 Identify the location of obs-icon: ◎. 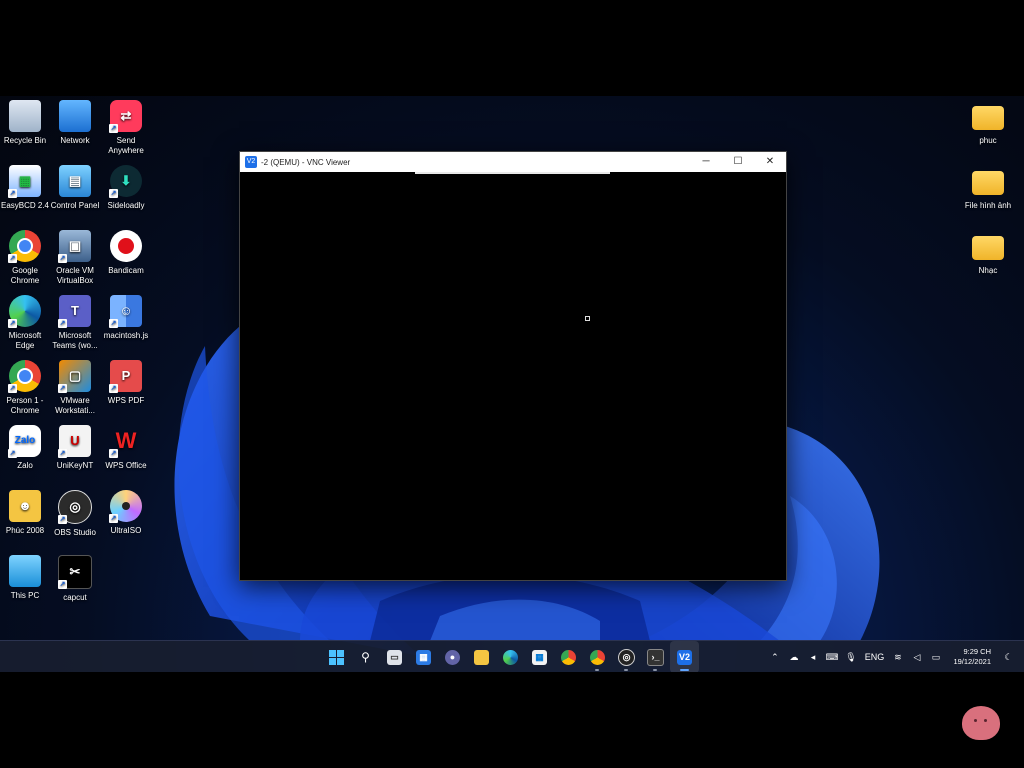
(626, 656).